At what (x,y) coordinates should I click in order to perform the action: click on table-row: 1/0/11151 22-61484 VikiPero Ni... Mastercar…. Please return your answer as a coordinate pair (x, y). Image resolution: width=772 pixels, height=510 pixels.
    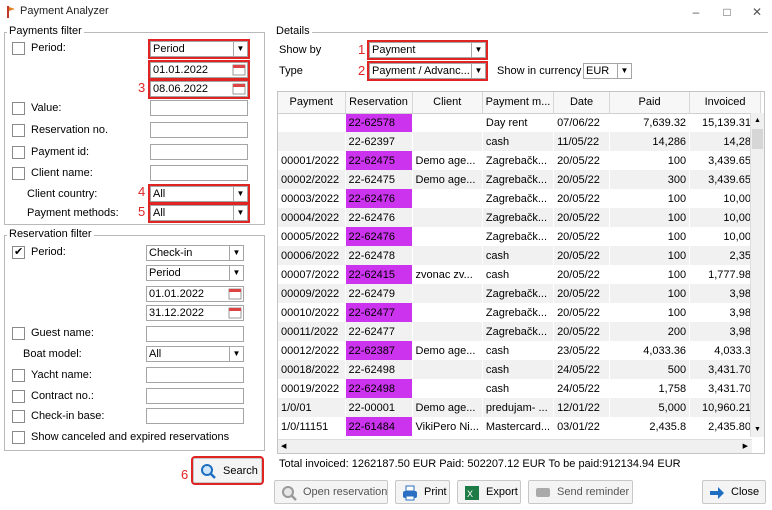
    Looking at the image, I should click on (520, 426).